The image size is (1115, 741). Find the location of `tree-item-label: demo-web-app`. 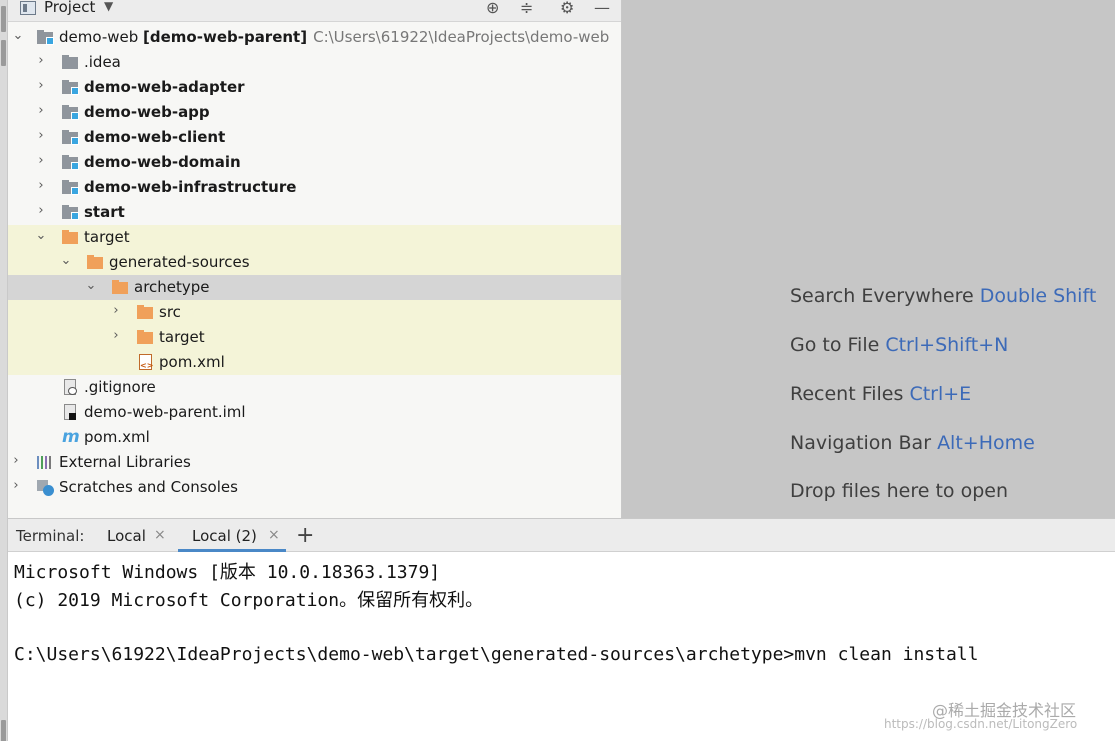

tree-item-label: demo-web-app is located at coordinates (147, 112).